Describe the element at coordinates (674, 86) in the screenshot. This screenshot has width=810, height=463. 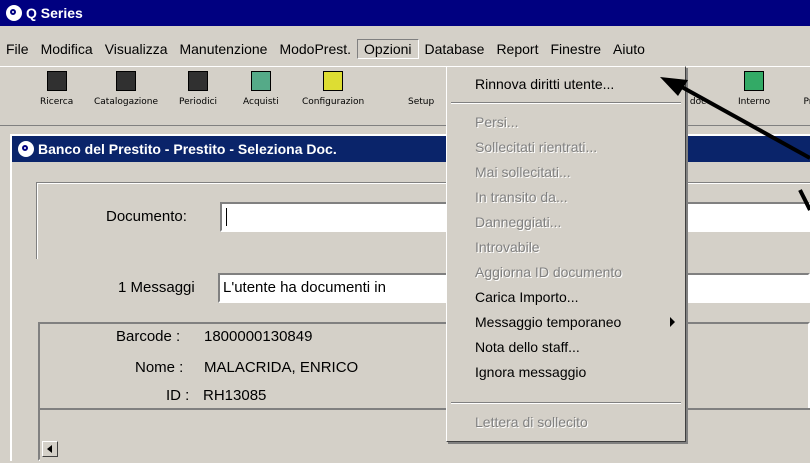
I see `annotation-arrowhead-icon` at that location.